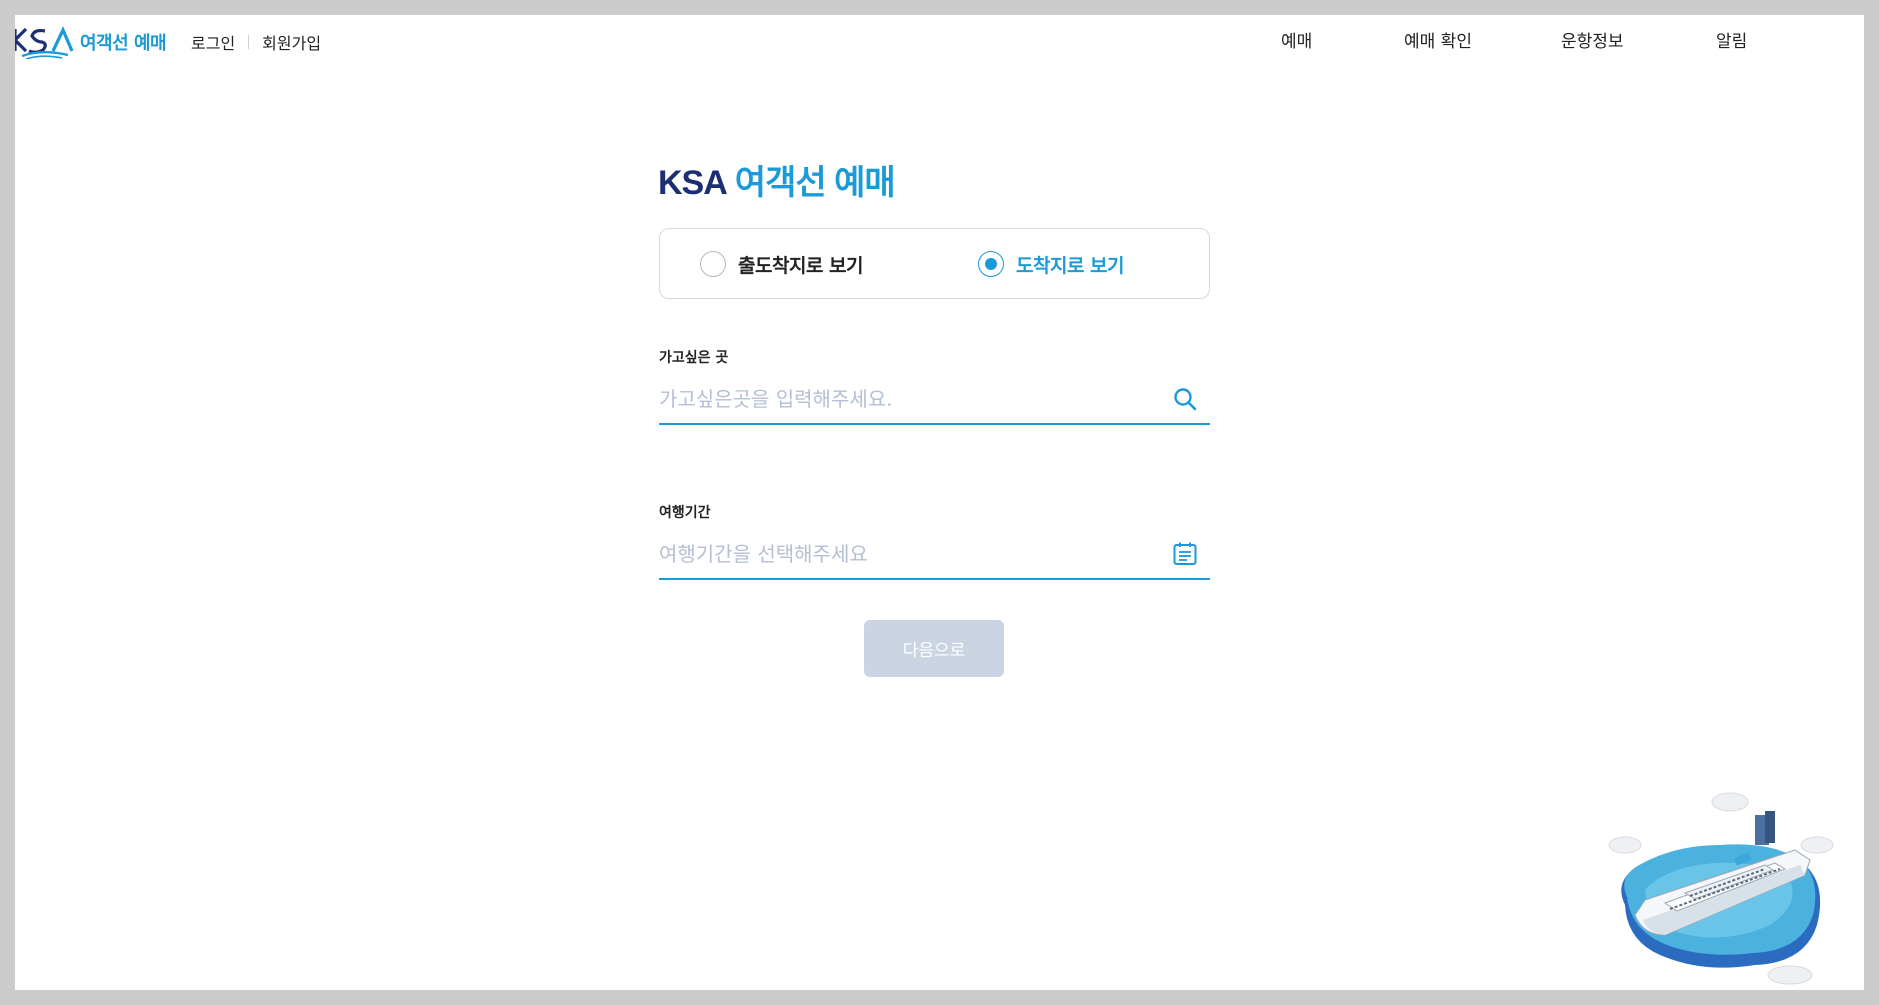 Image resolution: width=1879 pixels, height=1005 pixels. Describe the element at coordinates (1070, 265) in the screenshot. I see `radio-label: 도착지로 보기` at that location.